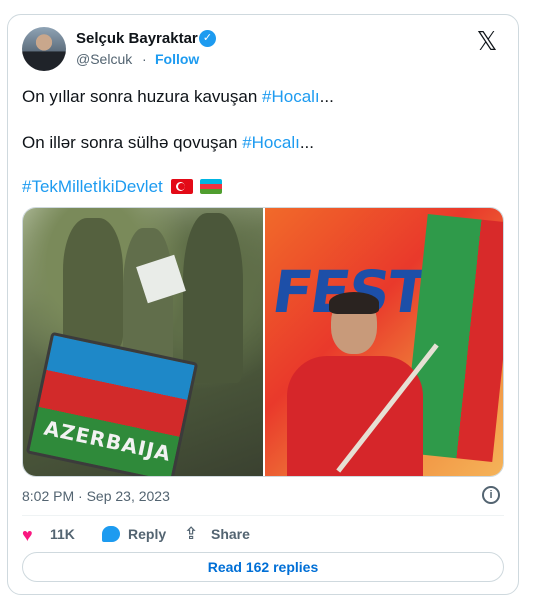 This screenshot has height=599, width=540. Describe the element at coordinates (92, 186) in the screenshot. I see `hashtag-tekmillet: #TekMilletİkiDevlet` at that location.